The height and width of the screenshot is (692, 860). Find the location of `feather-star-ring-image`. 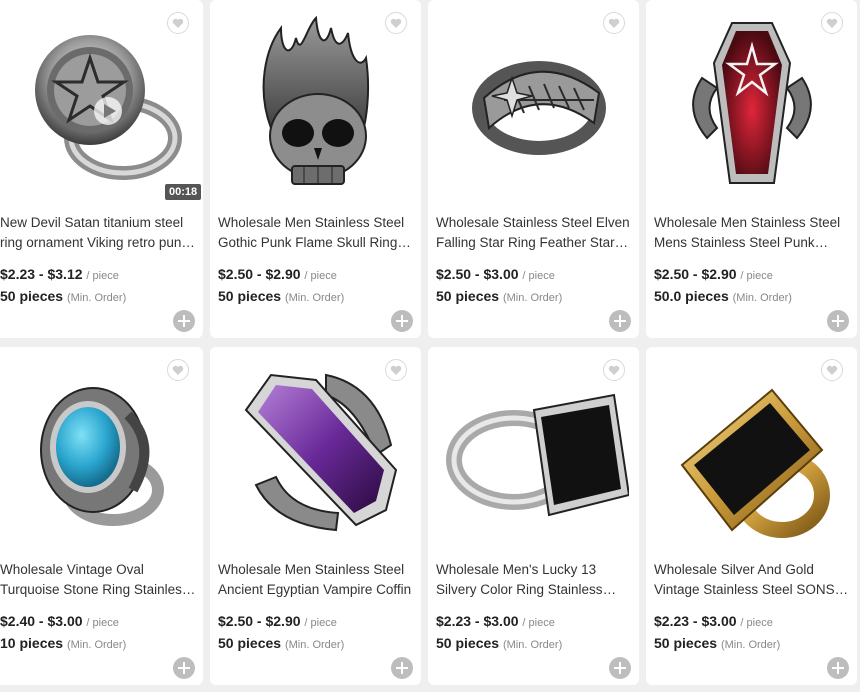

feather-star-ring-image is located at coordinates (538, 107).